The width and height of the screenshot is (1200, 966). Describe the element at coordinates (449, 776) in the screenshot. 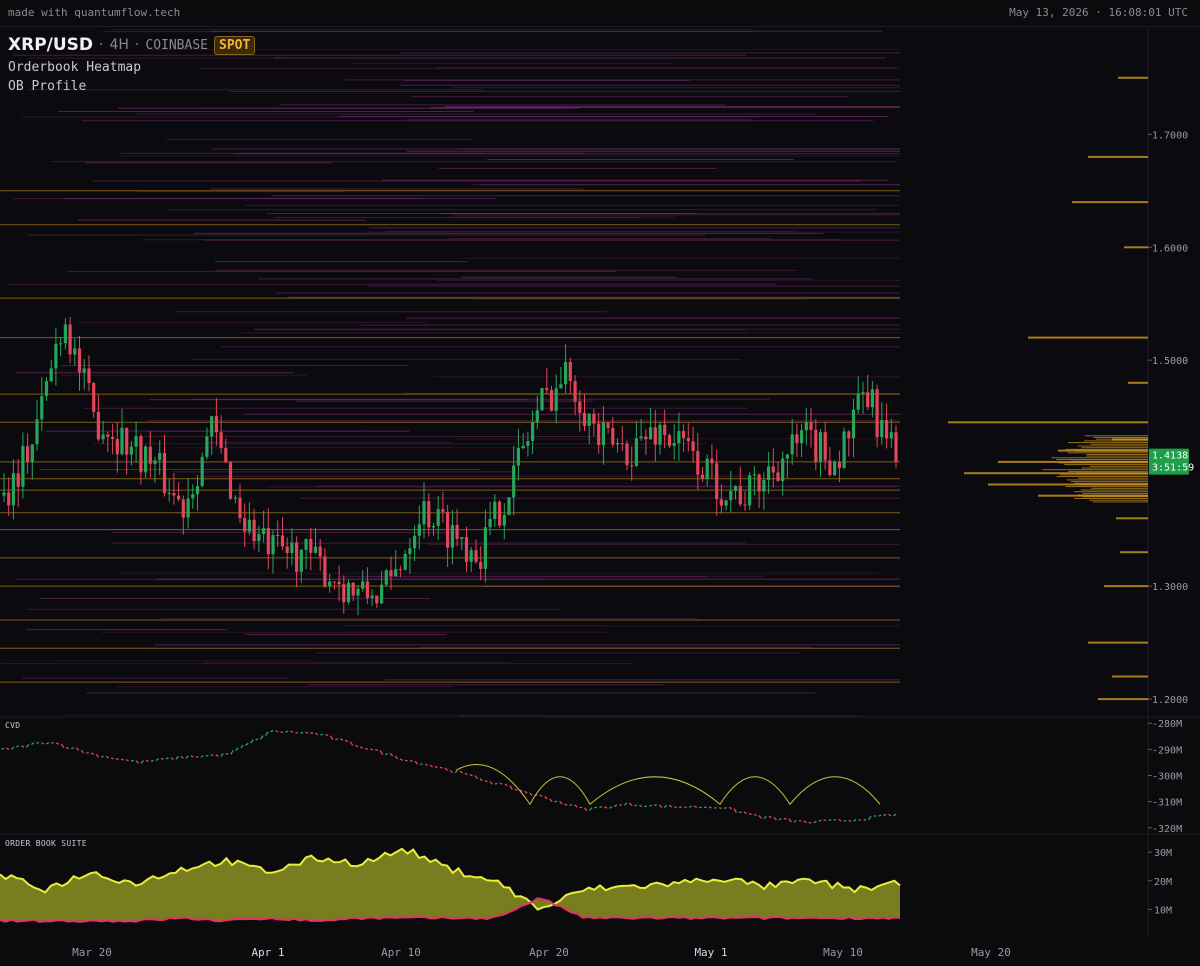

I see `cvd-panel` at that location.